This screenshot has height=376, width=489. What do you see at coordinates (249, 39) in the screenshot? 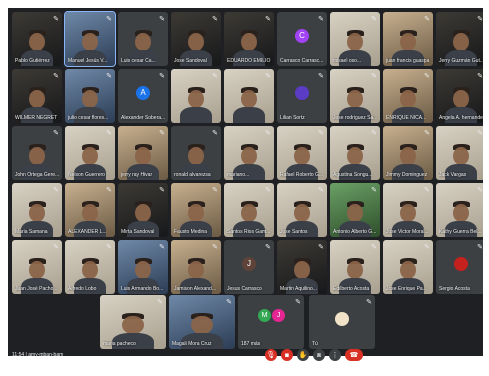
I see `participant-tile: ✎ EDUARDO EMILIO` at bounding box center [249, 39].